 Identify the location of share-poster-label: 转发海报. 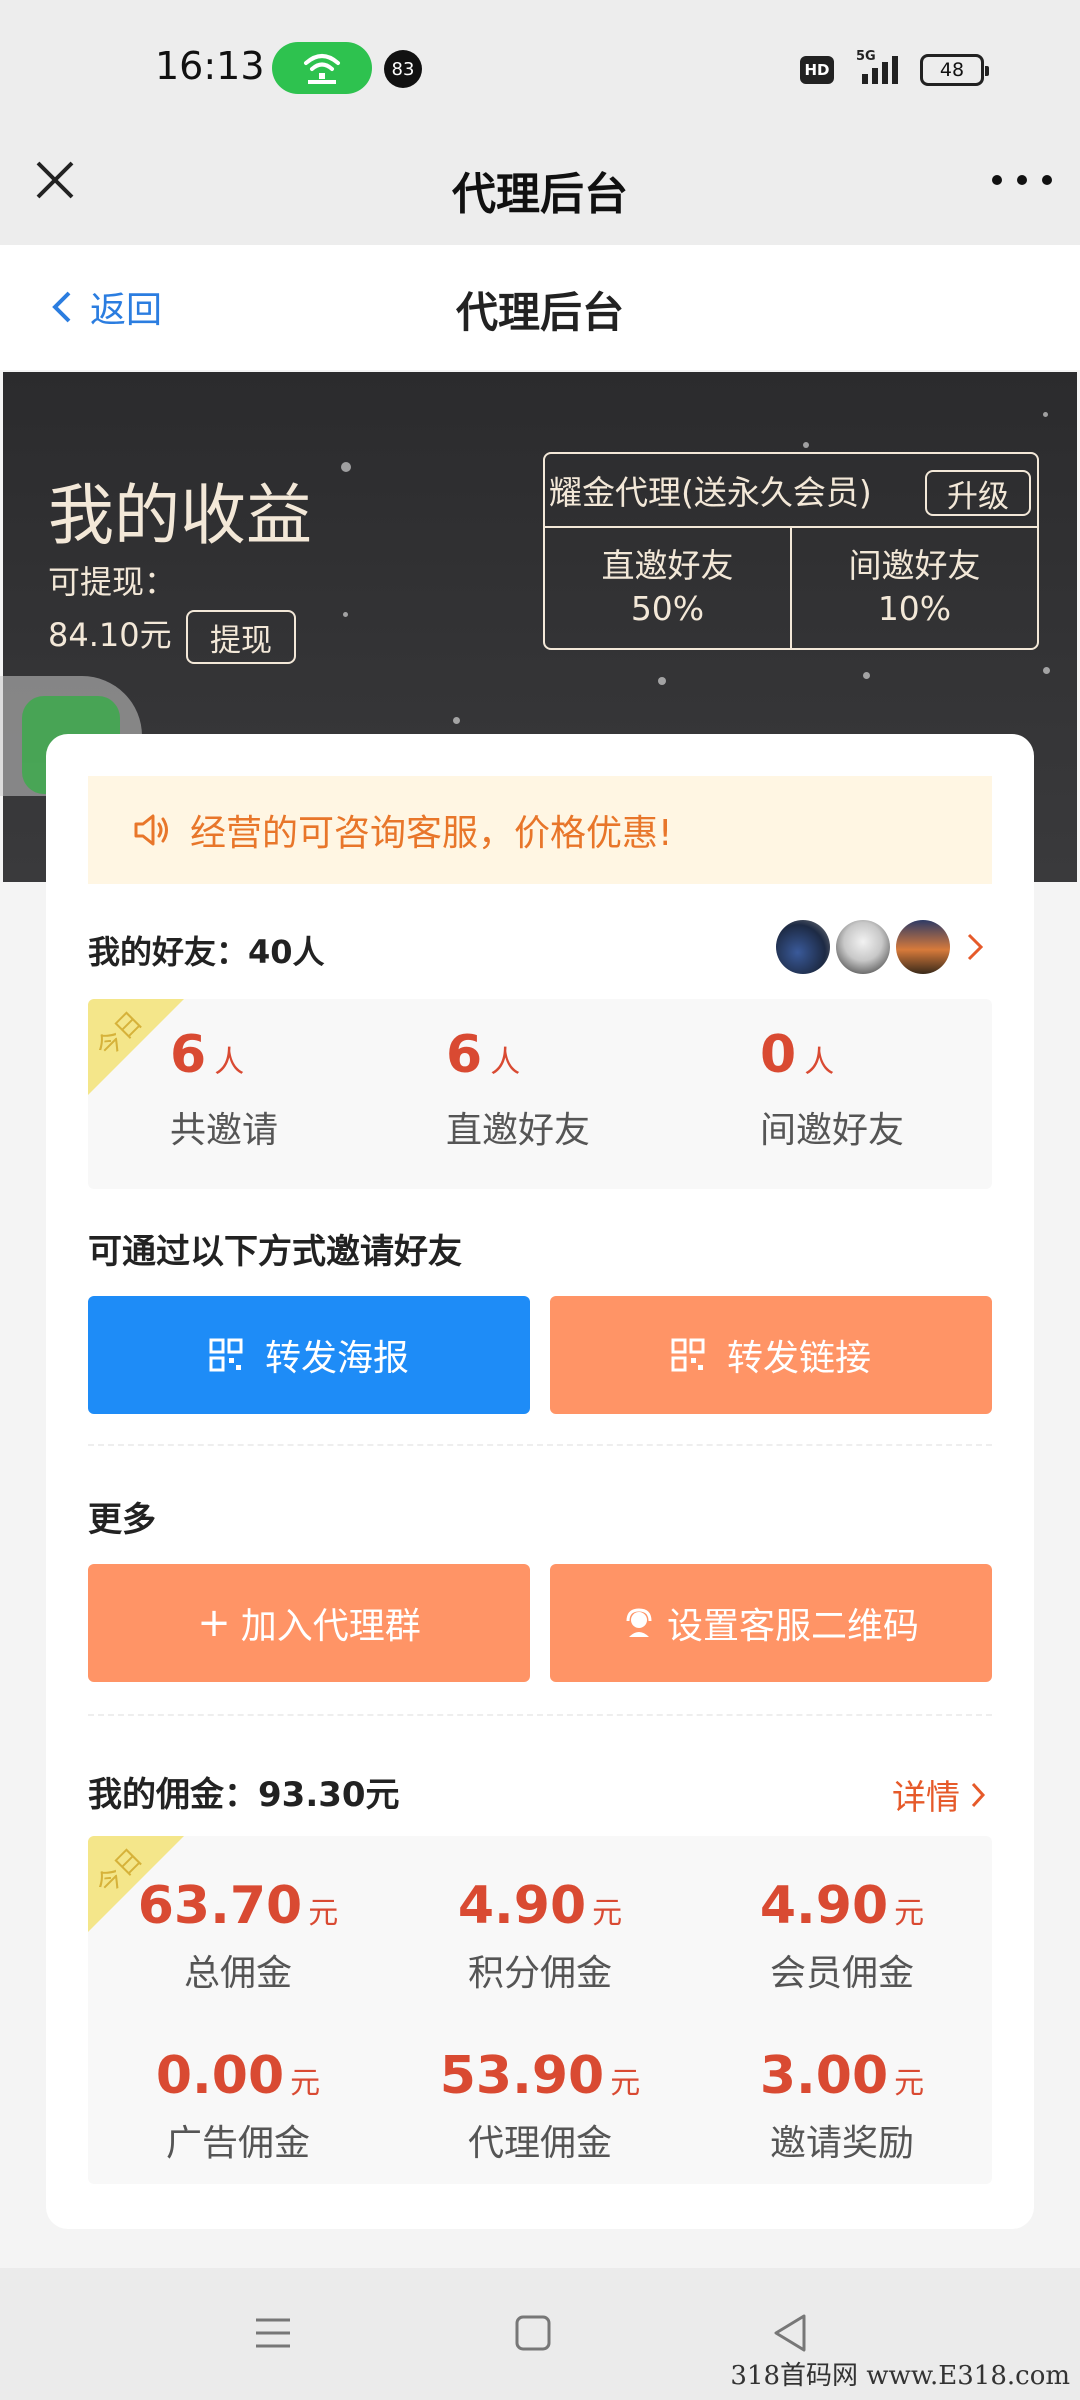
(336, 1358).